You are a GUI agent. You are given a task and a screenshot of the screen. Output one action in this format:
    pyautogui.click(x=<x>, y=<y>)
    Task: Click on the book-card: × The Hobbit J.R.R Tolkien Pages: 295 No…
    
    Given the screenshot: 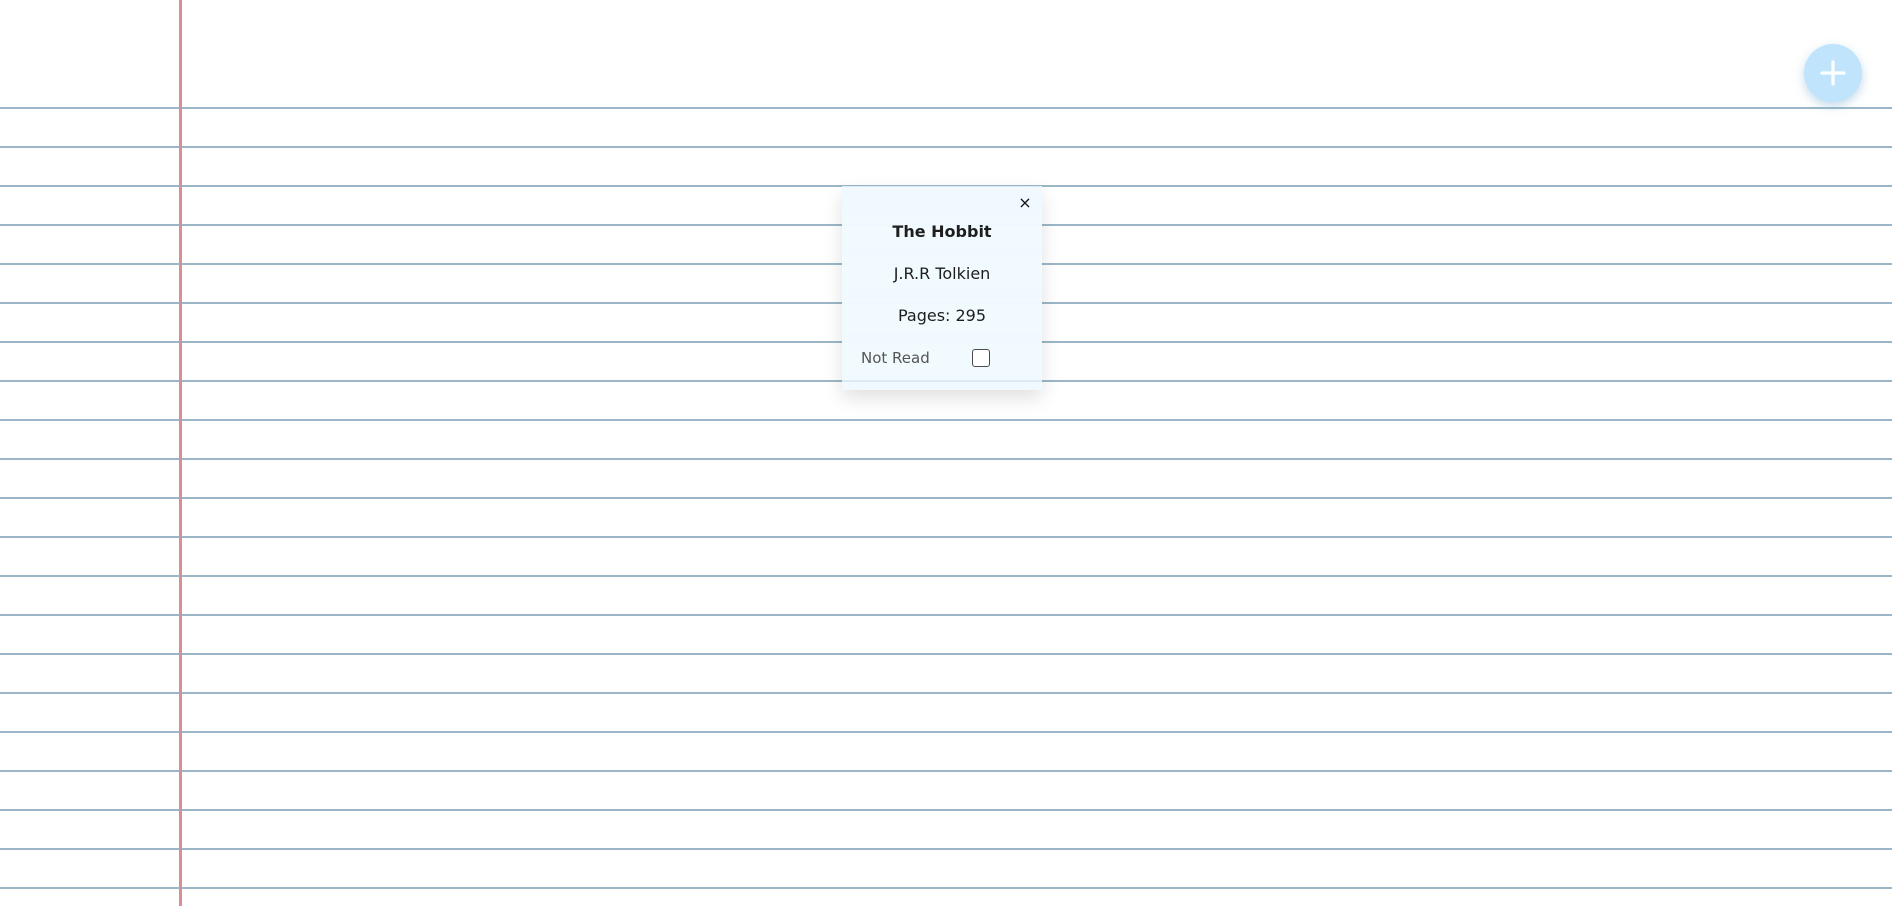 What is the action you would take?
    pyautogui.click(x=942, y=288)
    